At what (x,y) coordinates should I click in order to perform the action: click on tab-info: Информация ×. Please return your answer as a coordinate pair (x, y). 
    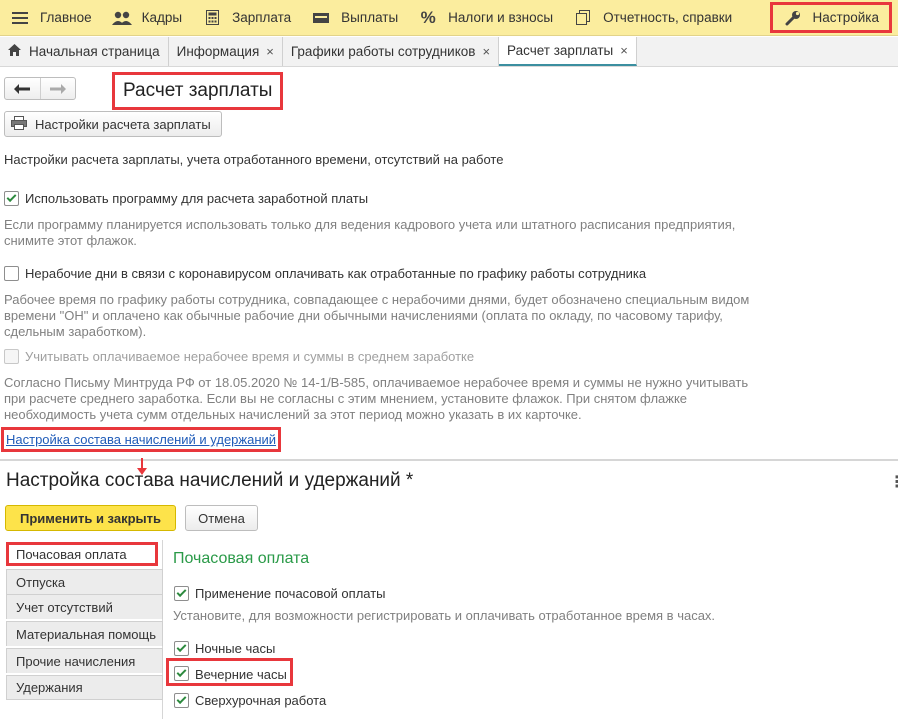
    Looking at the image, I should click on (225, 51).